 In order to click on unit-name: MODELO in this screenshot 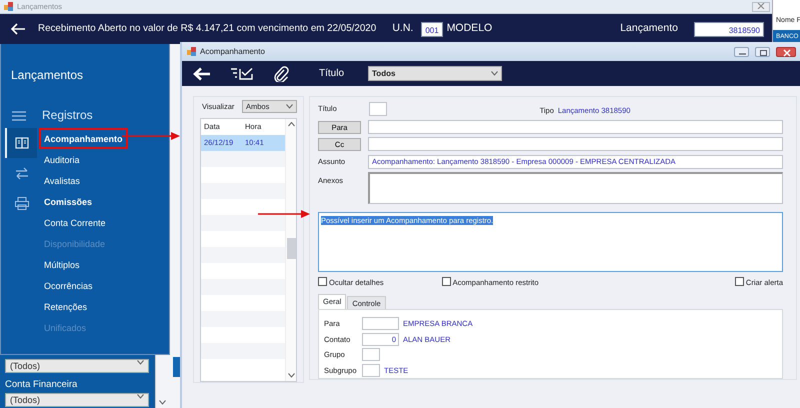, I will do `click(469, 28)`.